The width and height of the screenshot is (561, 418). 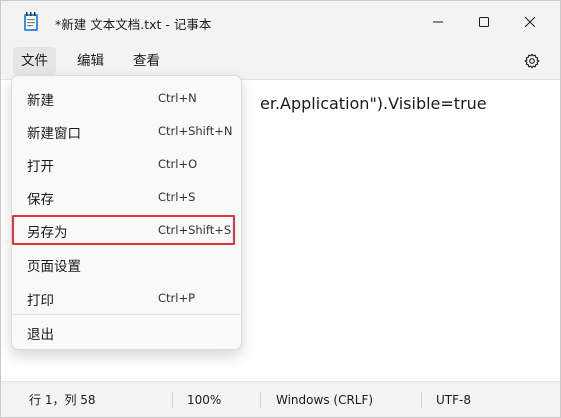 What do you see at coordinates (40, 200) in the screenshot?
I see `menu-item-label: 保存` at bounding box center [40, 200].